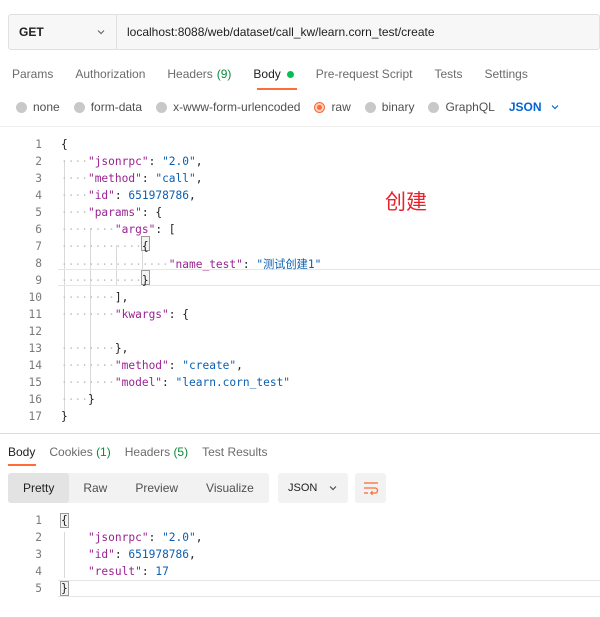  Describe the element at coordinates (32, 74) in the screenshot. I see `tab-params: Params` at that location.